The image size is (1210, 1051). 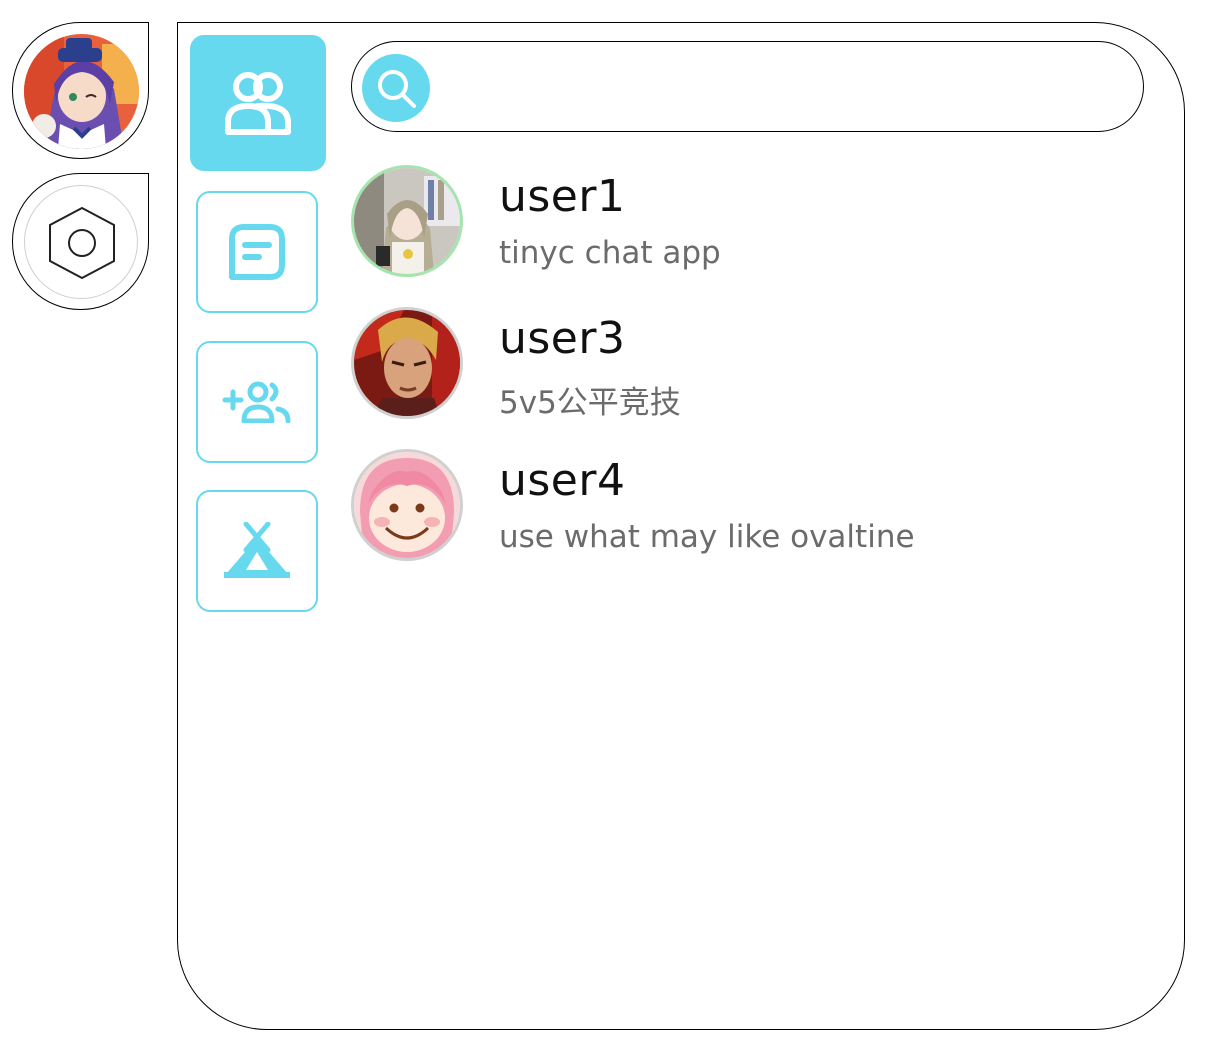 I want to click on list-item: user1 tinyc chat app, so click(x=741, y=236).